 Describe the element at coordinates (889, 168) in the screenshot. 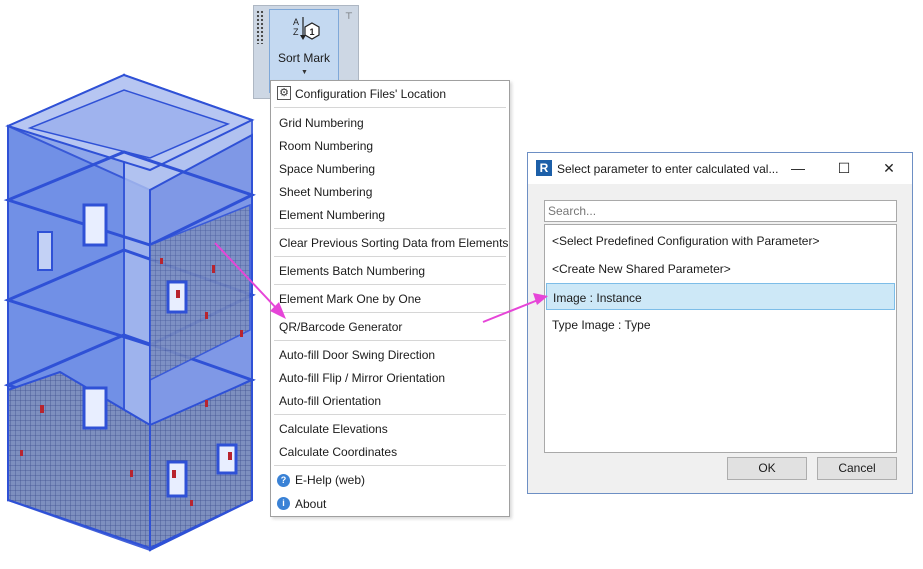

I see `close-icon: ✕` at that location.